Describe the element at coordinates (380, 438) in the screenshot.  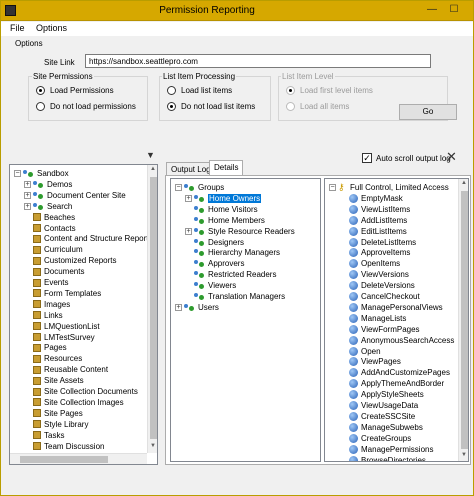
I see `permission-item: CreateGroups` at that location.